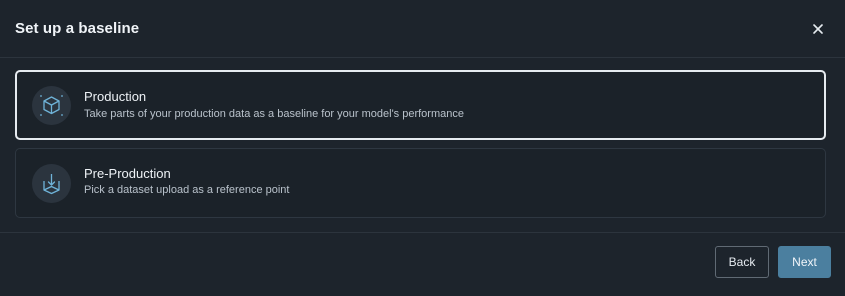 The image size is (845, 296). What do you see at coordinates (804, 262) in the screenshot?
I see `next-button: Next` at bounding box center [804, 262].